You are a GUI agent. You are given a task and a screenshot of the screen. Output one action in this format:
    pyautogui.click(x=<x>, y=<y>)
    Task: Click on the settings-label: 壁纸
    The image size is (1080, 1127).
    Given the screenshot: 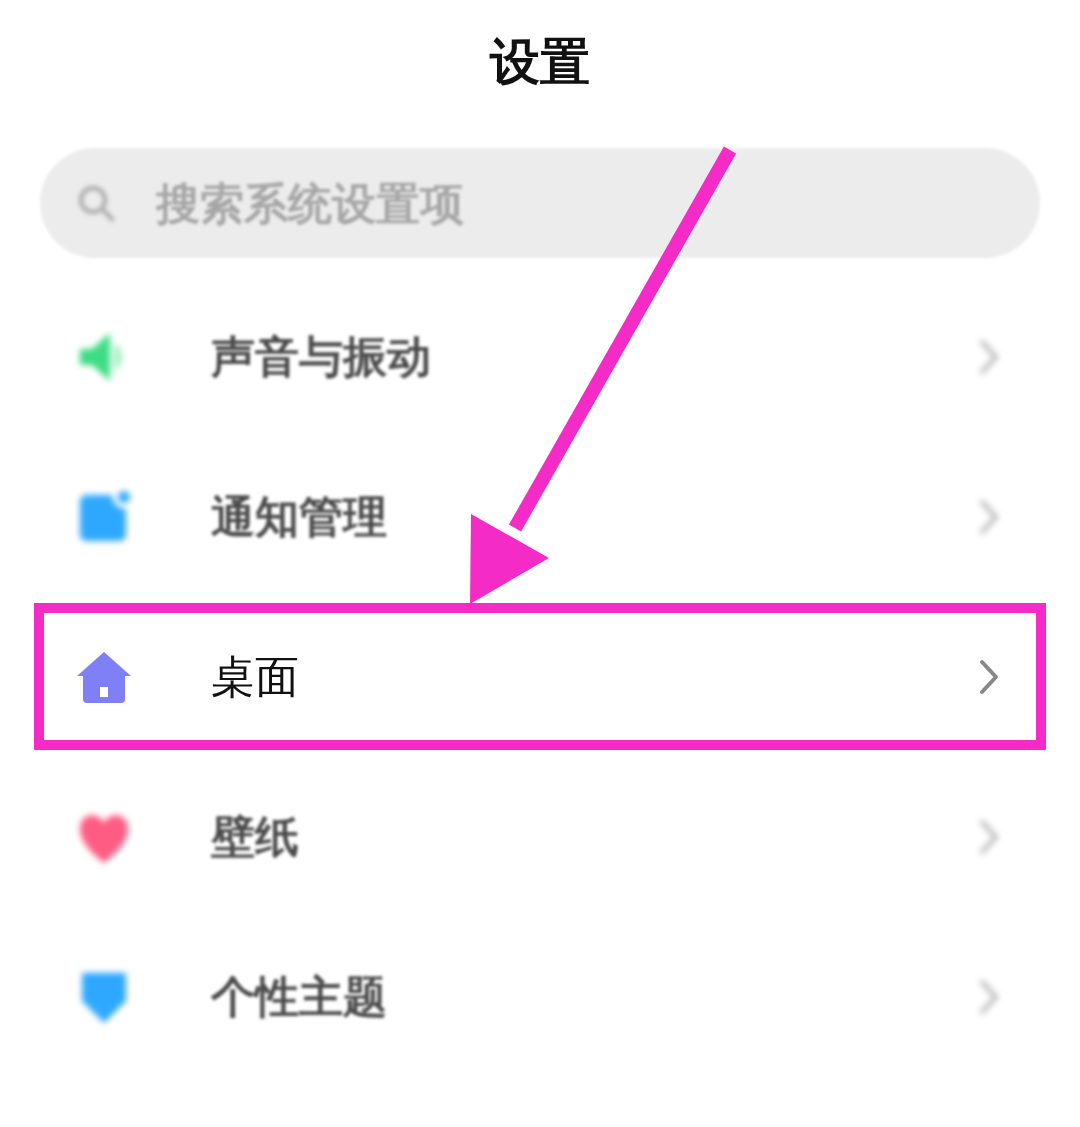 What is the action you would take?
    pyautogui.click(x=255, y=836)
    